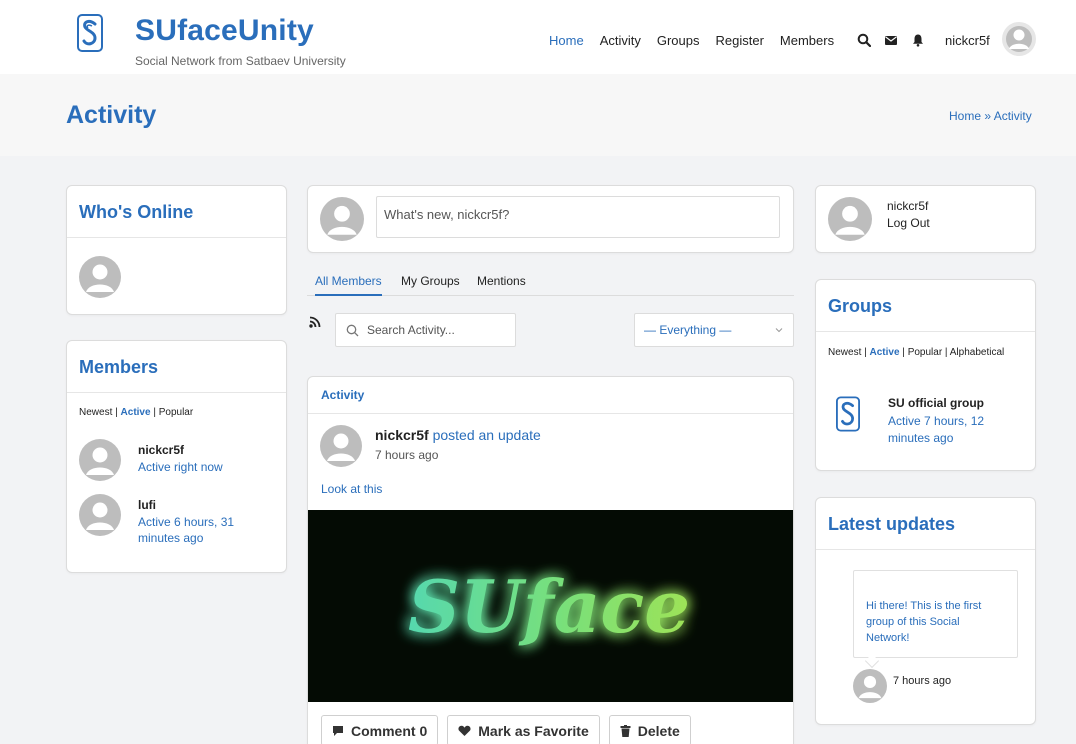  I want to click on activity-text: Look at this, so click(352, 489).